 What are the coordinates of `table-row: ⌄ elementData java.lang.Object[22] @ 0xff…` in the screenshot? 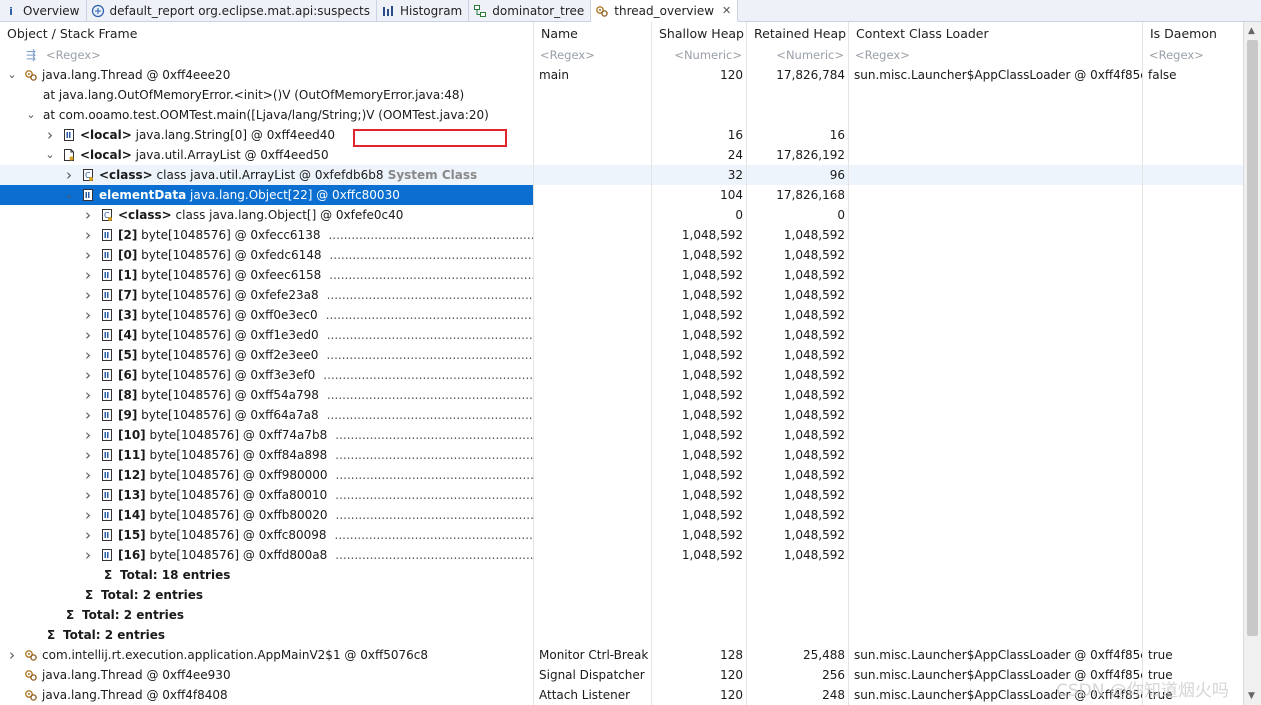 It's located at (621, 195).